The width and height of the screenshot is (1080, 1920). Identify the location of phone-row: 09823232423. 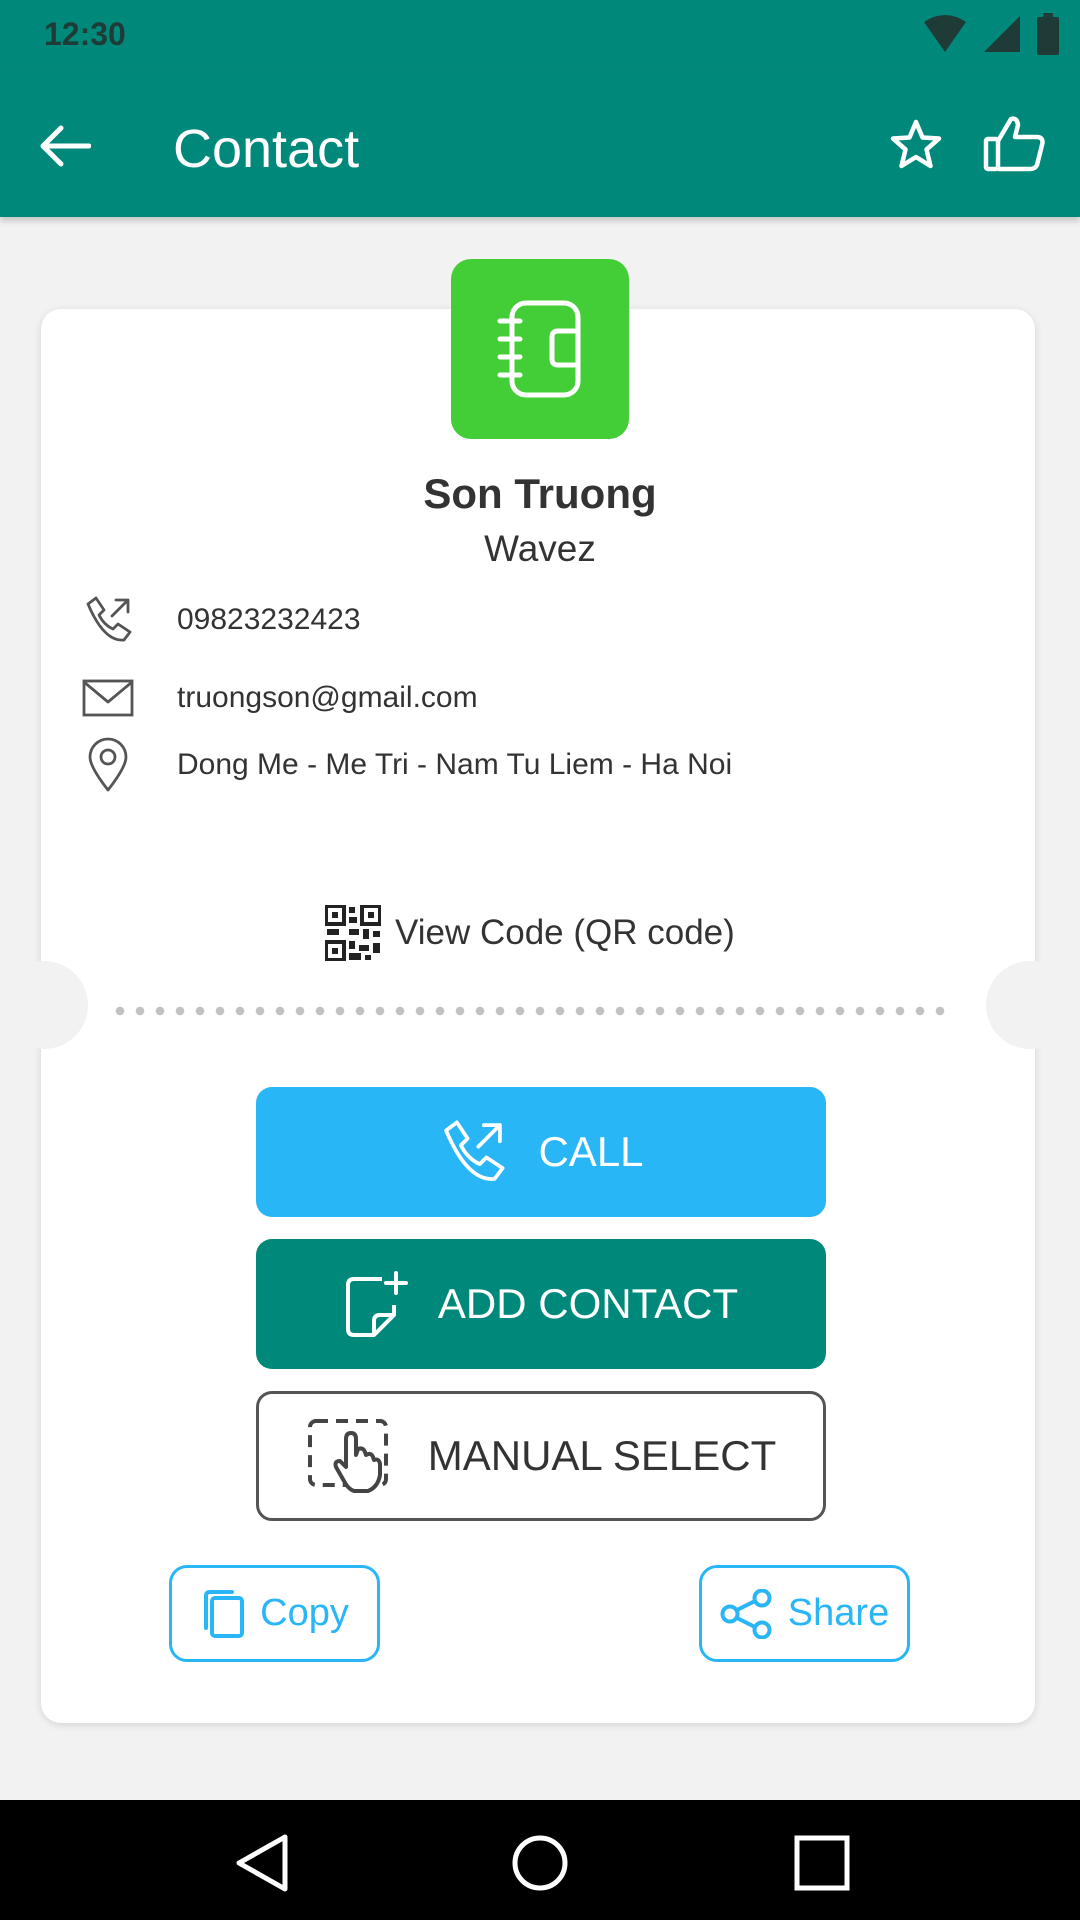
(219, 620).